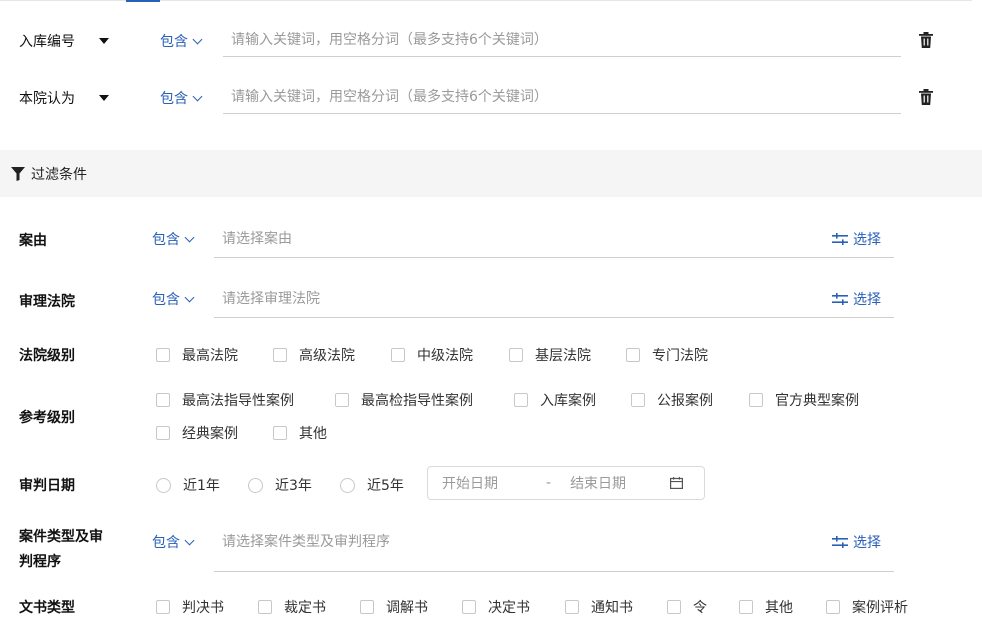 The height and width of the screenshot is (644, 982). What do you see at coordinates (104, 98) in the screenshot?
I see `caret-down-icon` at bounding box center [104, 98].